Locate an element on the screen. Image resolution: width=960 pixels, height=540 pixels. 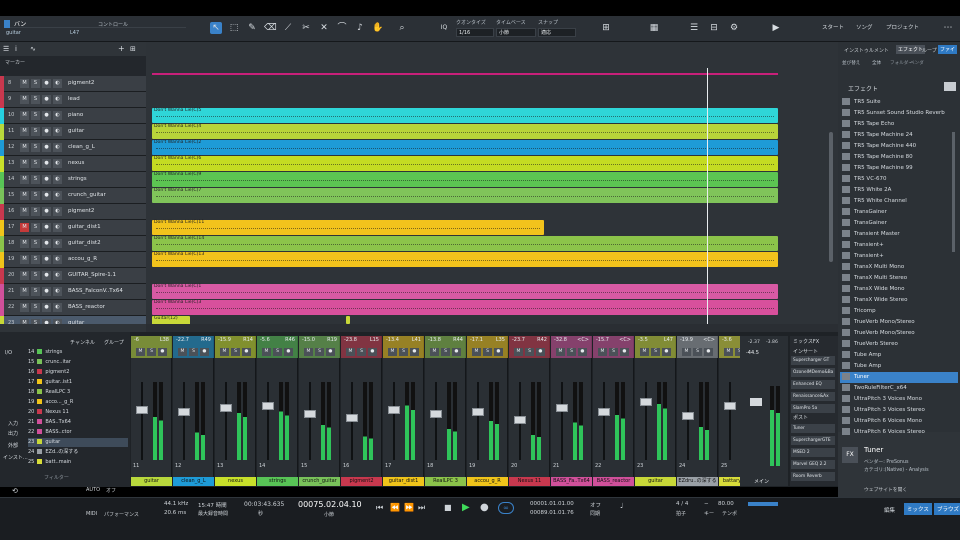
rewind-icon: ⏪ is located at coordinates (395, 507).